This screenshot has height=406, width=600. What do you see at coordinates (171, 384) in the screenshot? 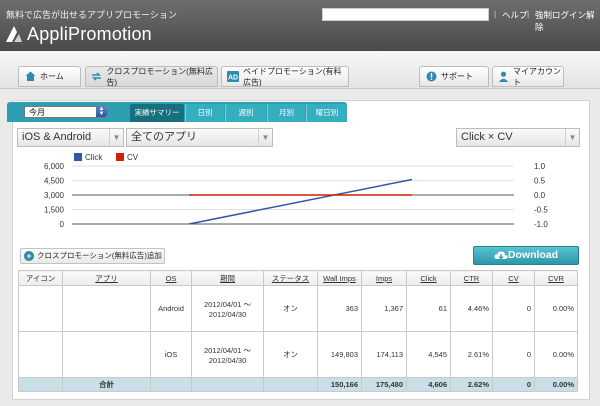
I see `total-empty-cell` at bounding box center [171, 384].